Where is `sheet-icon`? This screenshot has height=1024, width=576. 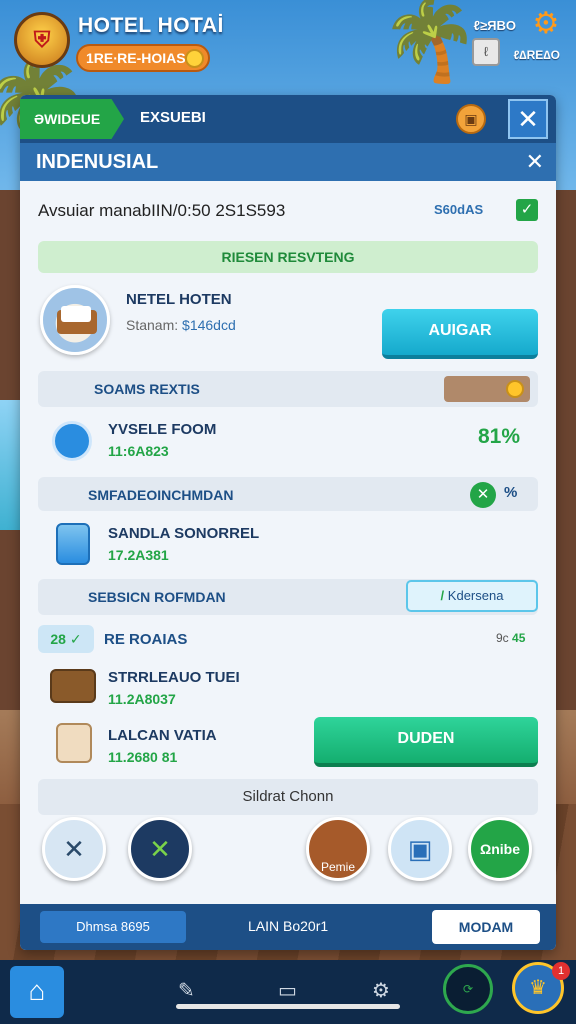 sheet-icon is located at coordinates (76, 314).